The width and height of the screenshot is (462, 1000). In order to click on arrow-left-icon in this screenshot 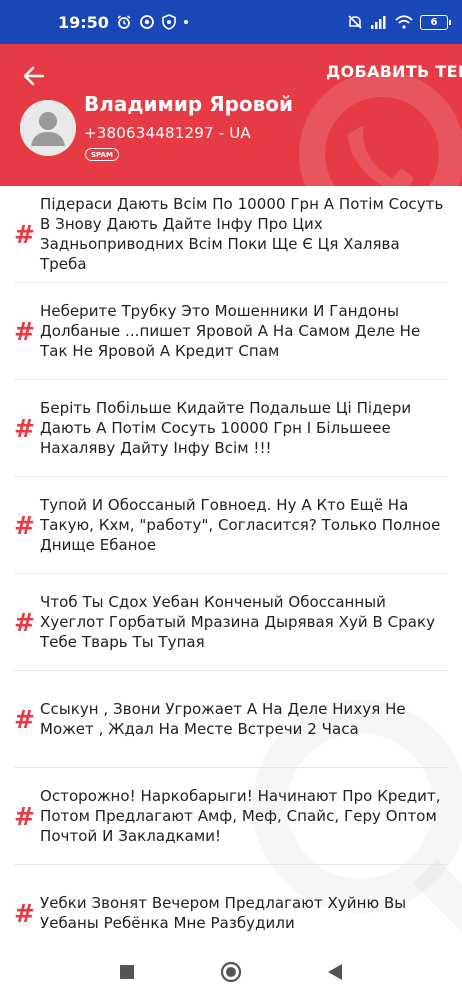, I will do `click(34, 76)`.